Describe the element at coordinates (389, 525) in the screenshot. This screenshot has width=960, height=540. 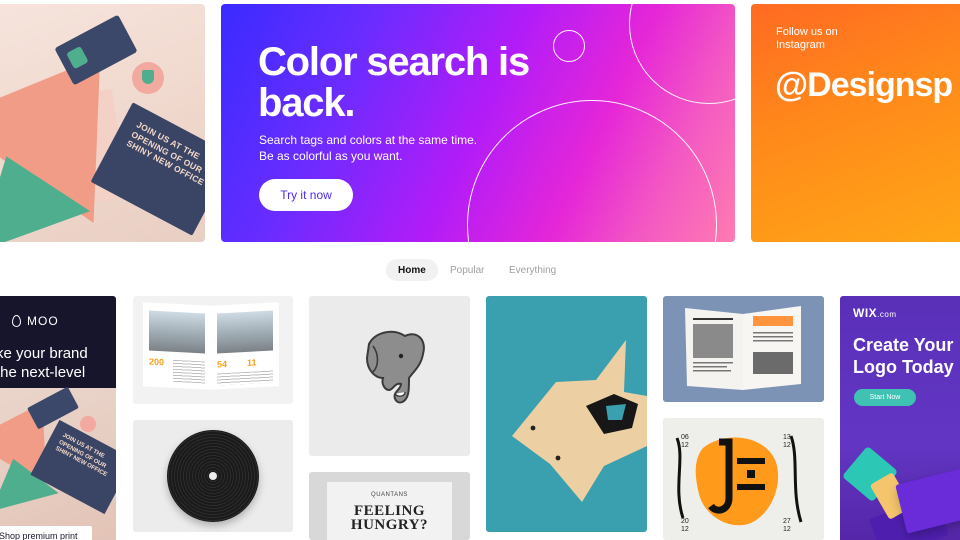
I see `hungry-title-line2: HUNGRY?` at that location.